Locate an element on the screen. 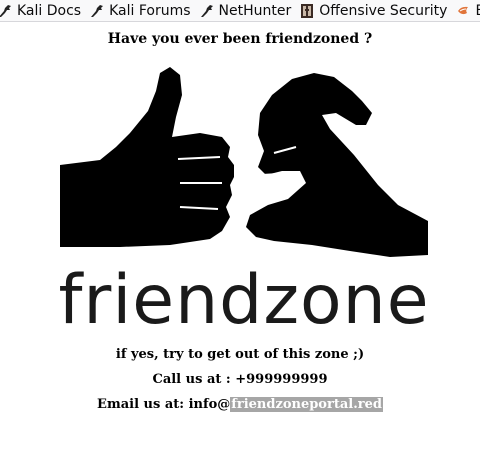 Image resolution: width=480 pixels, height=470 pixels. bookmark-offensive-security: Offensive Security is located at coordinates (374, 10).